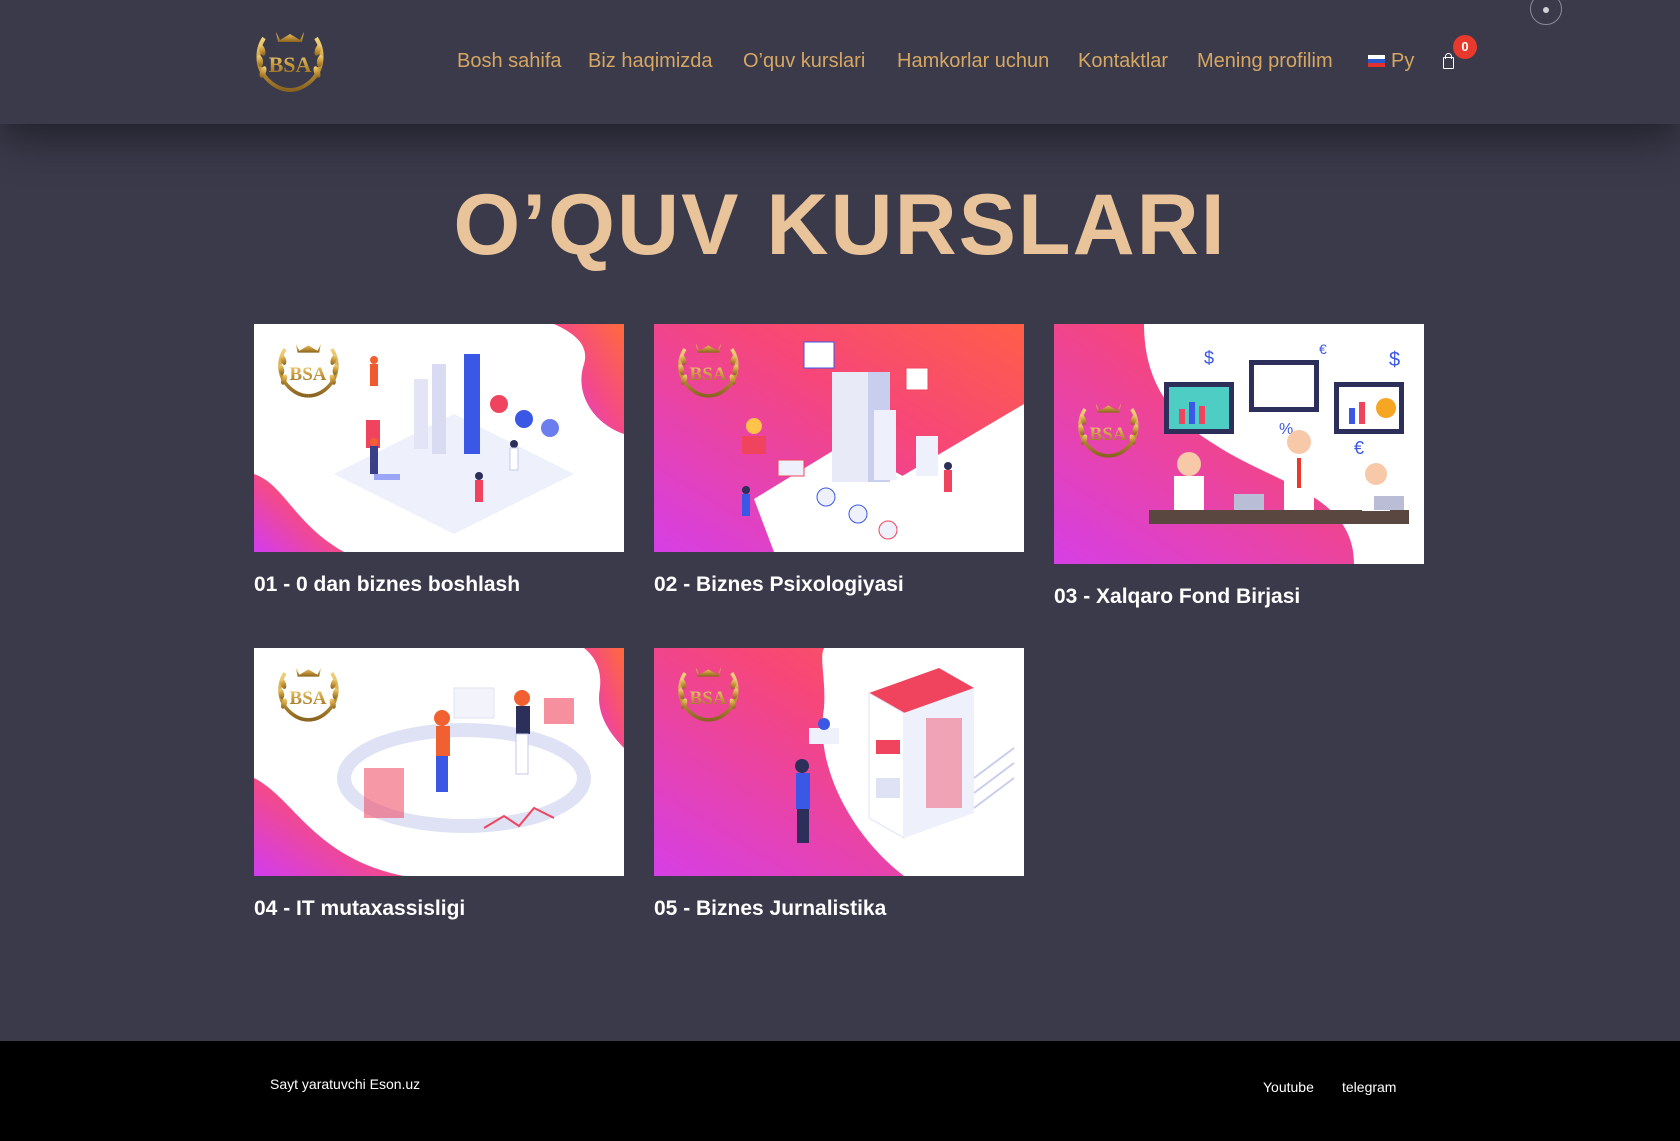  I want to click on russia-flag-icon, so click(1376, 61).